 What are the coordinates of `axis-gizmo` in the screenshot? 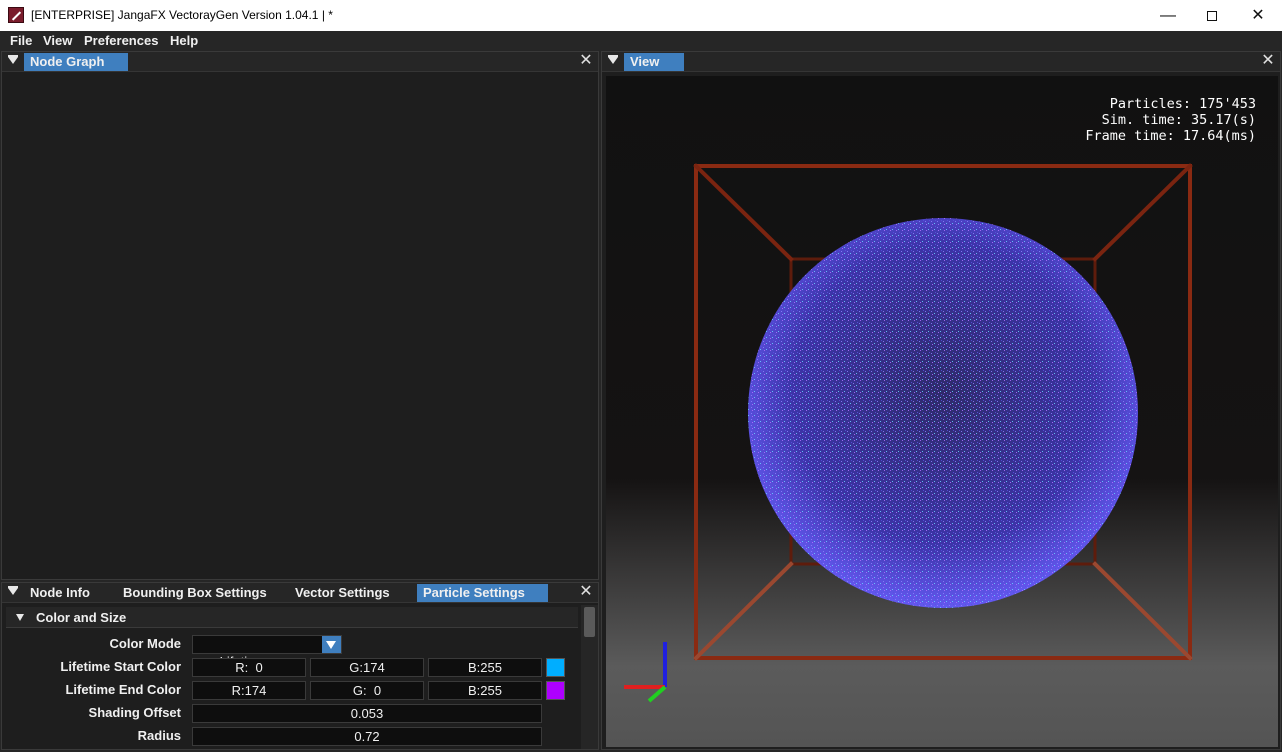 It's located at (645, 672).